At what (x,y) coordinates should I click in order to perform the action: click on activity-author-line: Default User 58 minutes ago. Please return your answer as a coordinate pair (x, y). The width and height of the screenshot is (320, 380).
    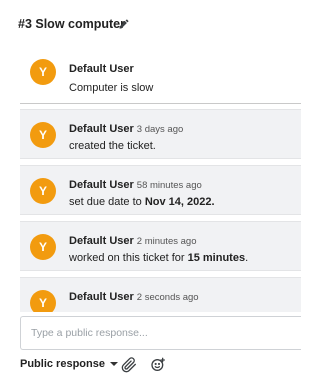
    Looking at the image, I should click on (135, 185).